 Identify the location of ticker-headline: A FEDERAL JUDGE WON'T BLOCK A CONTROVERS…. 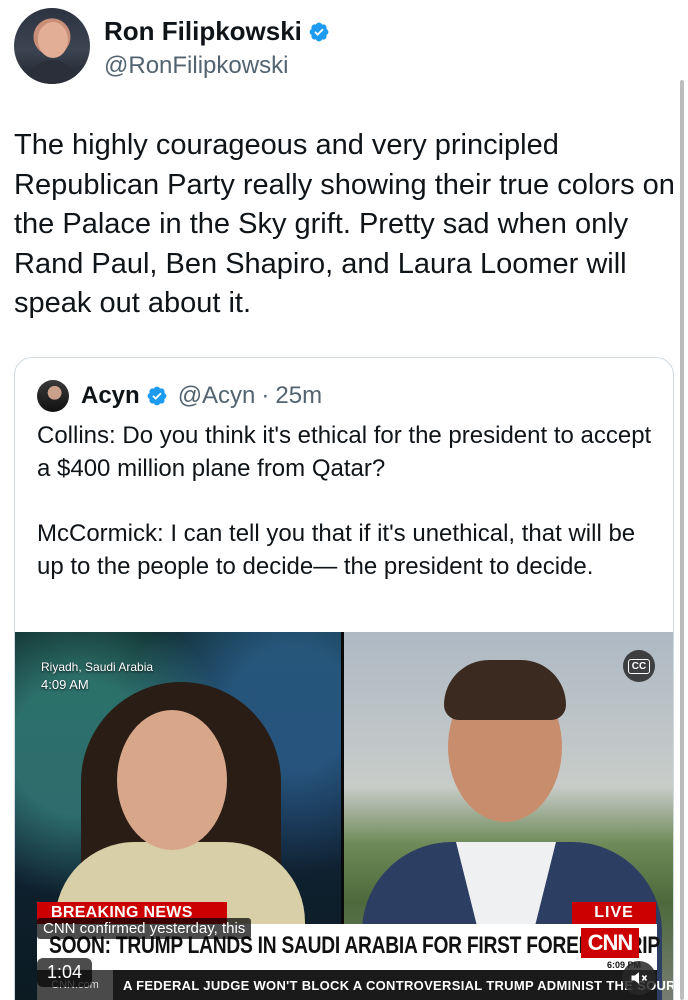
(363, 985).